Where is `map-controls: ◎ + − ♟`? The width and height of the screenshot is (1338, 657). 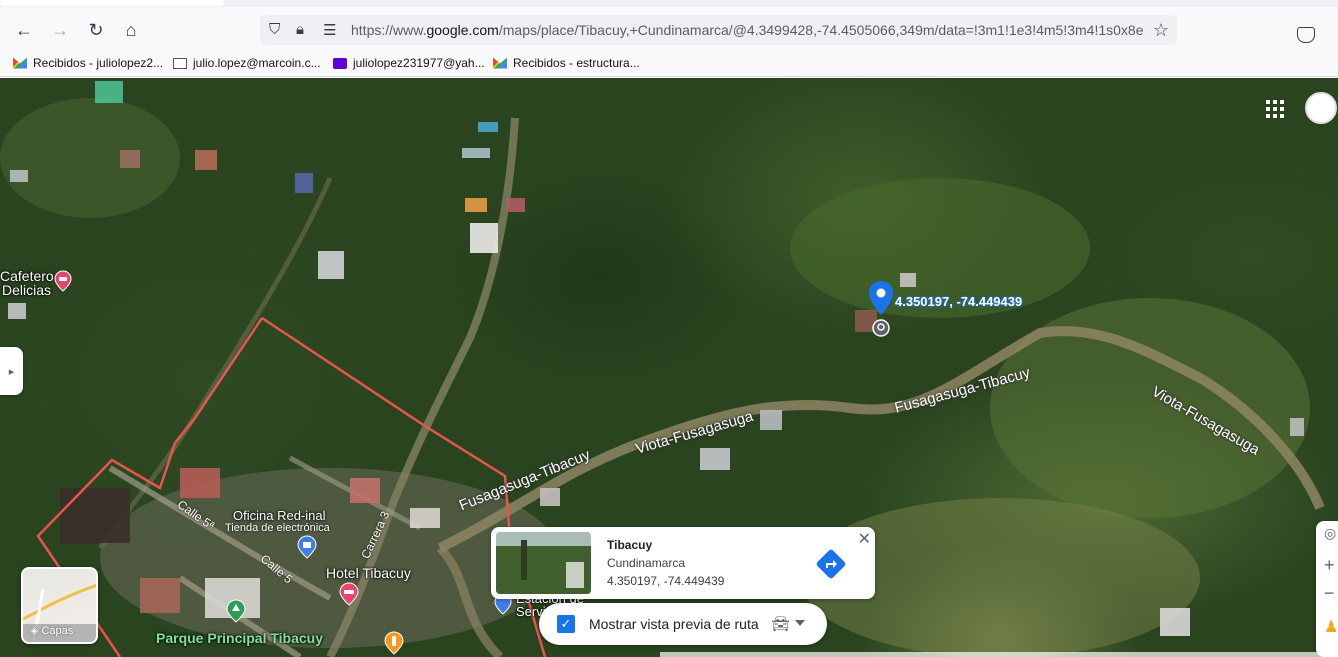
map-controls: ◎ + − ♟ is located at coordinates (1327, 589).